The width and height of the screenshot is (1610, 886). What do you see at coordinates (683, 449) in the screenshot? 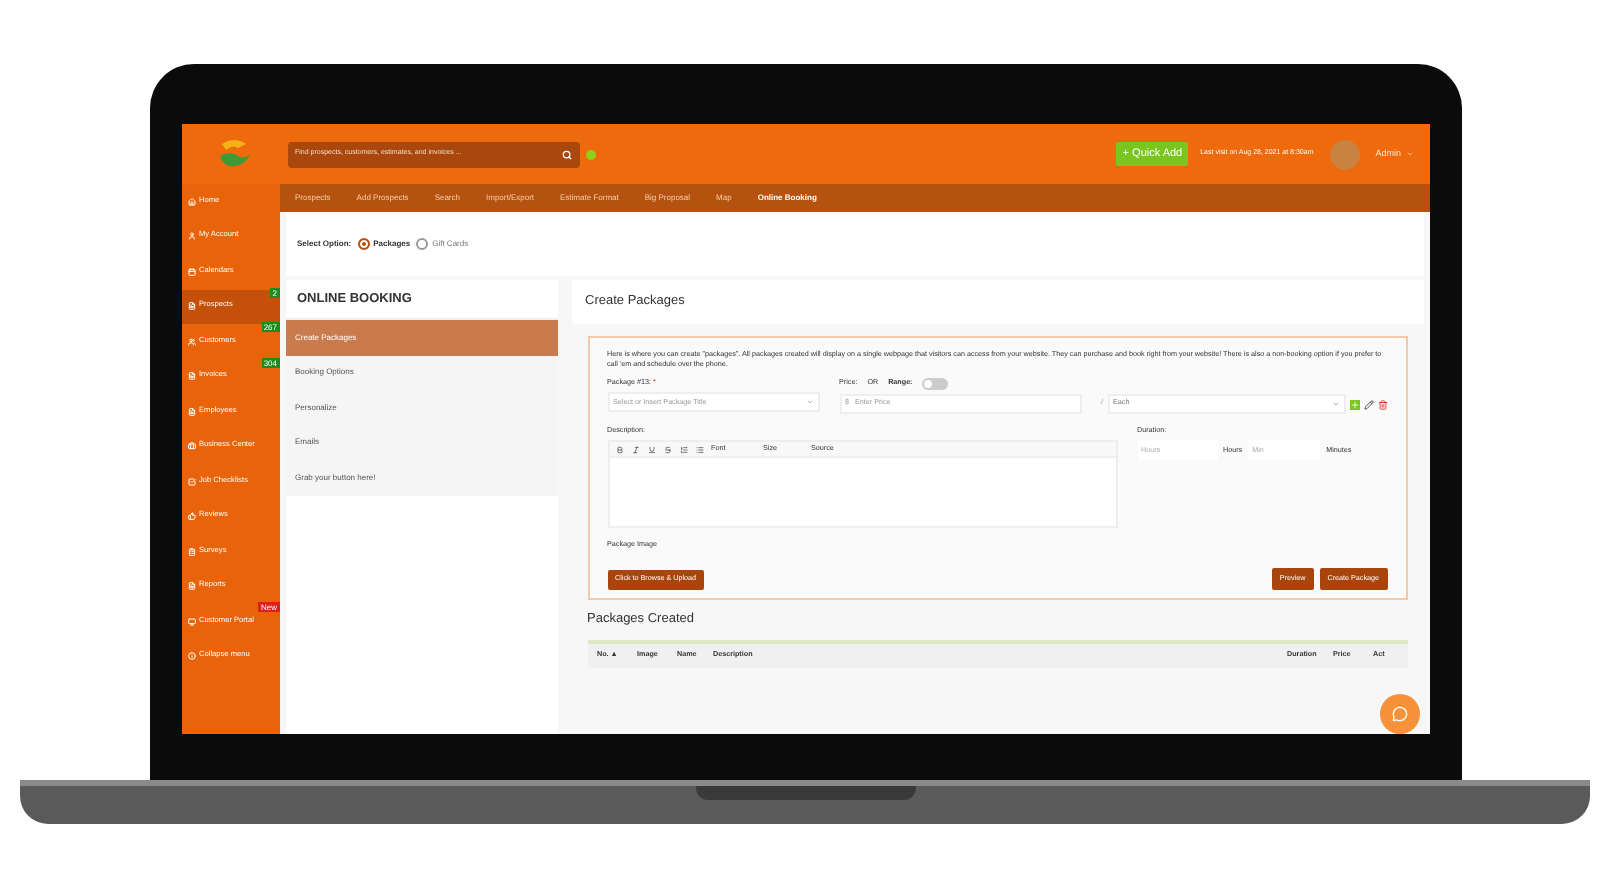
I see `numbered-list-icon` at bounding box center [683, 449].